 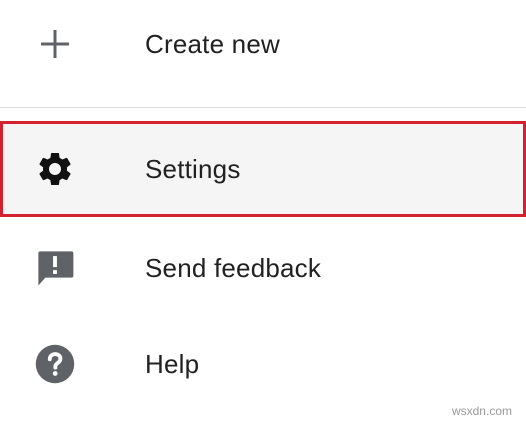 I want to click on gear-icon, so click(x=55, y=169).